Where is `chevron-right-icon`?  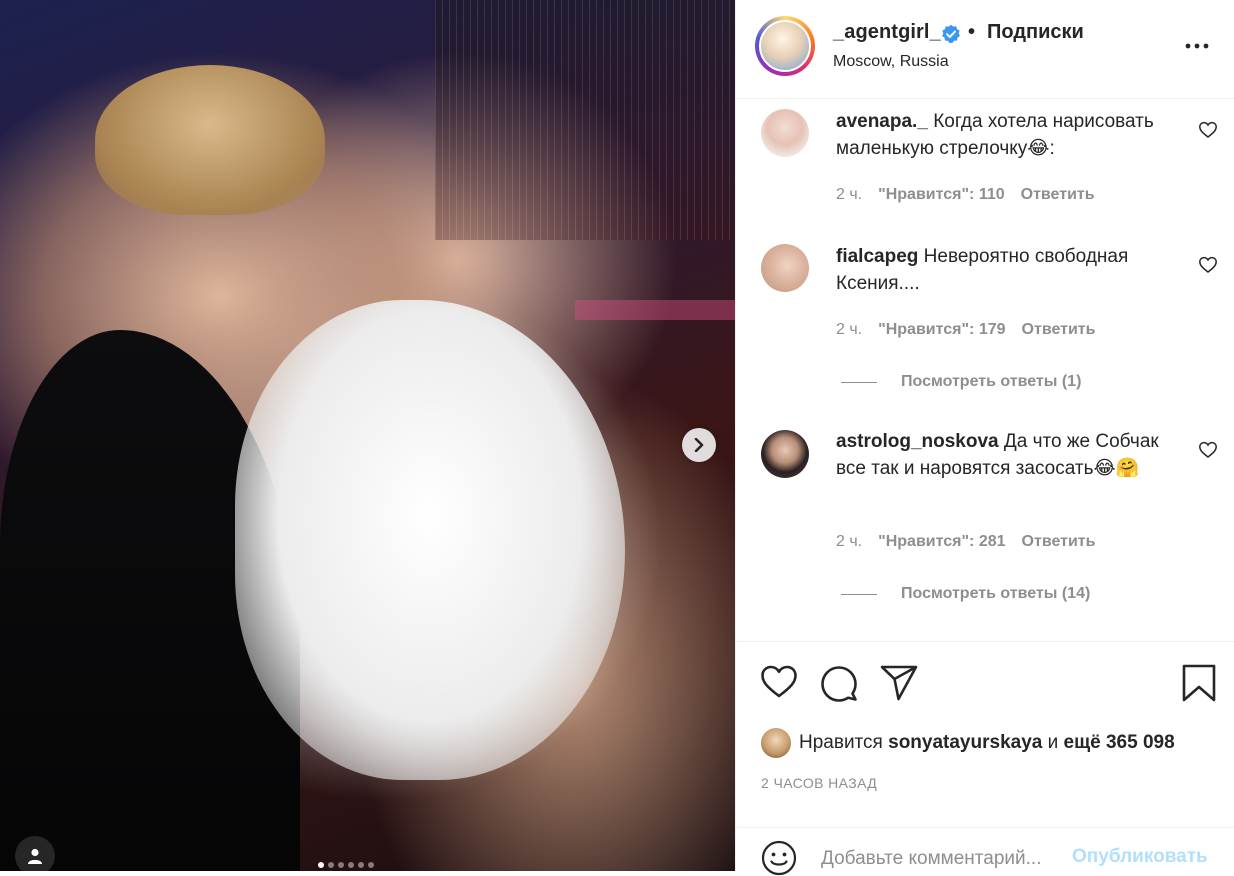 chevron-right-icon is located at coordinates (699, 445).